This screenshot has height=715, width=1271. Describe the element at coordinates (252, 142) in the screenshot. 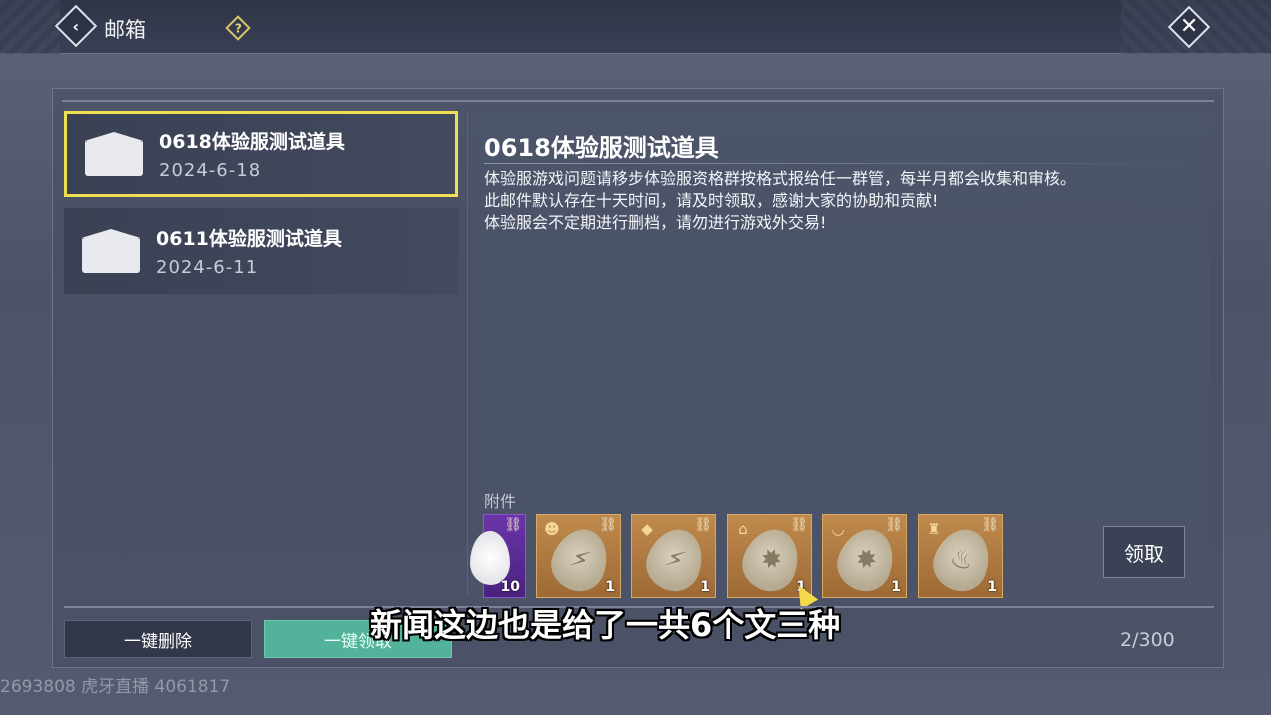

I see `mail-subject: 0618体验服测试道具` at that location.